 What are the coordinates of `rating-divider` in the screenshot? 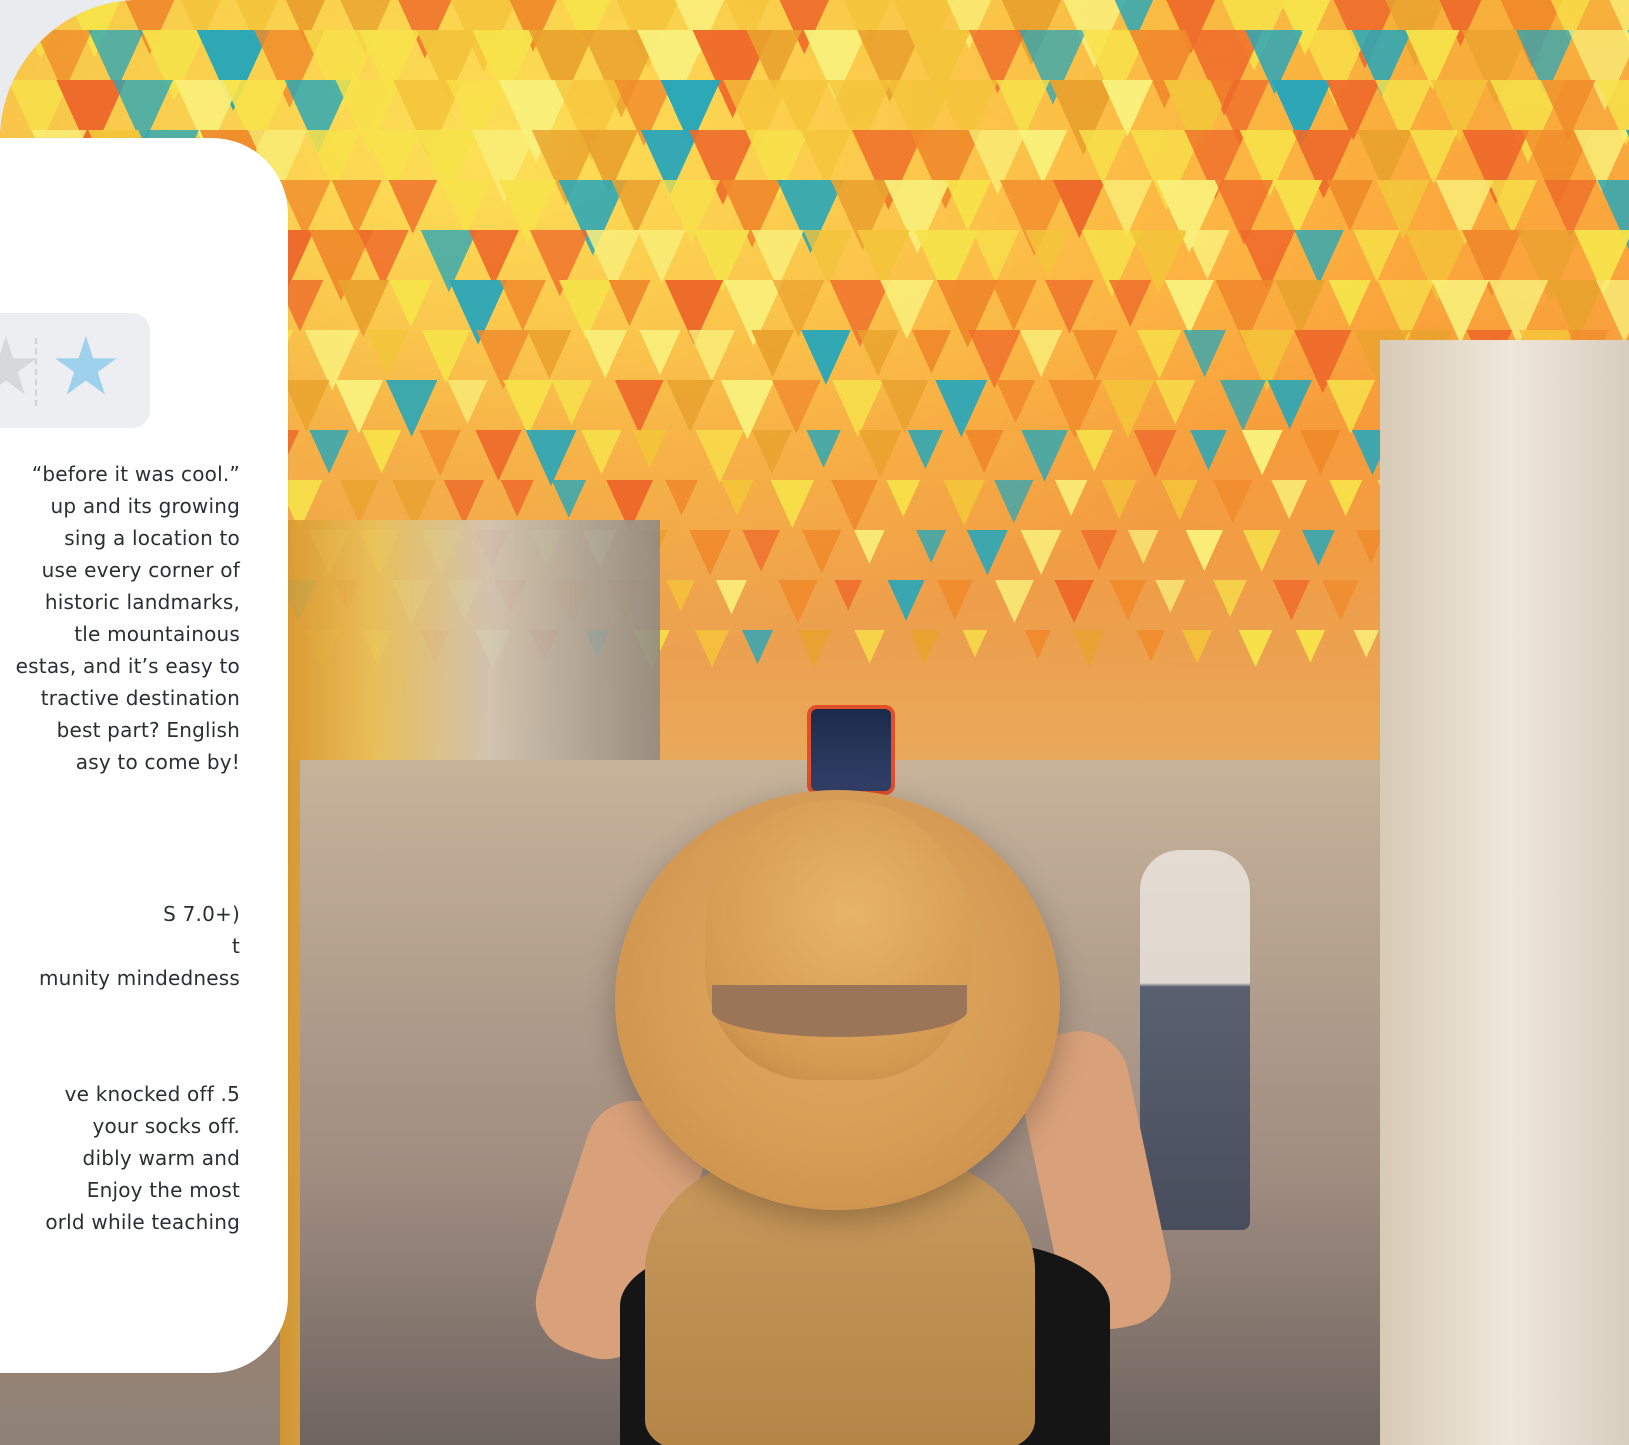 It's located at (36, 372).